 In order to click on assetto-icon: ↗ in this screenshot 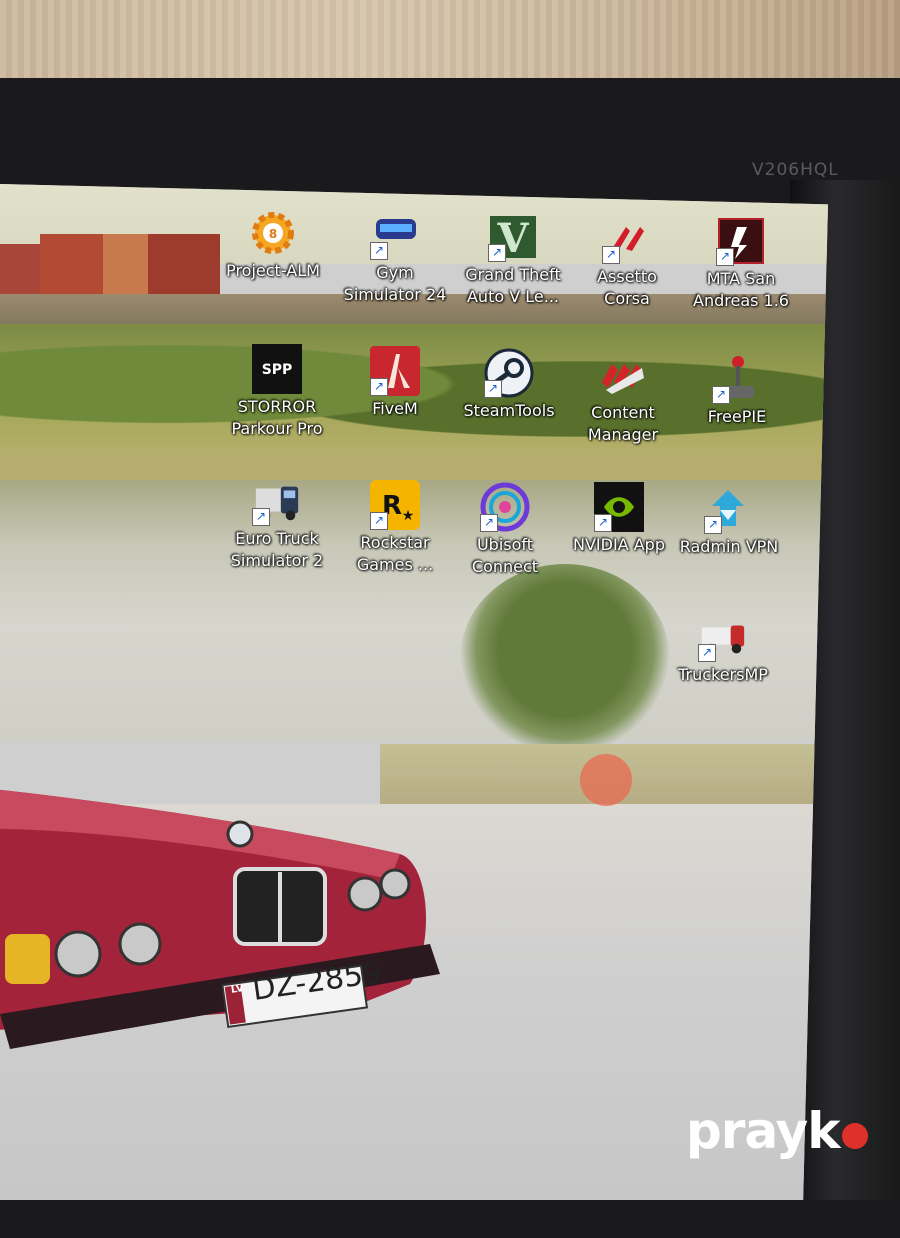, I will do `click(627, 239)`.